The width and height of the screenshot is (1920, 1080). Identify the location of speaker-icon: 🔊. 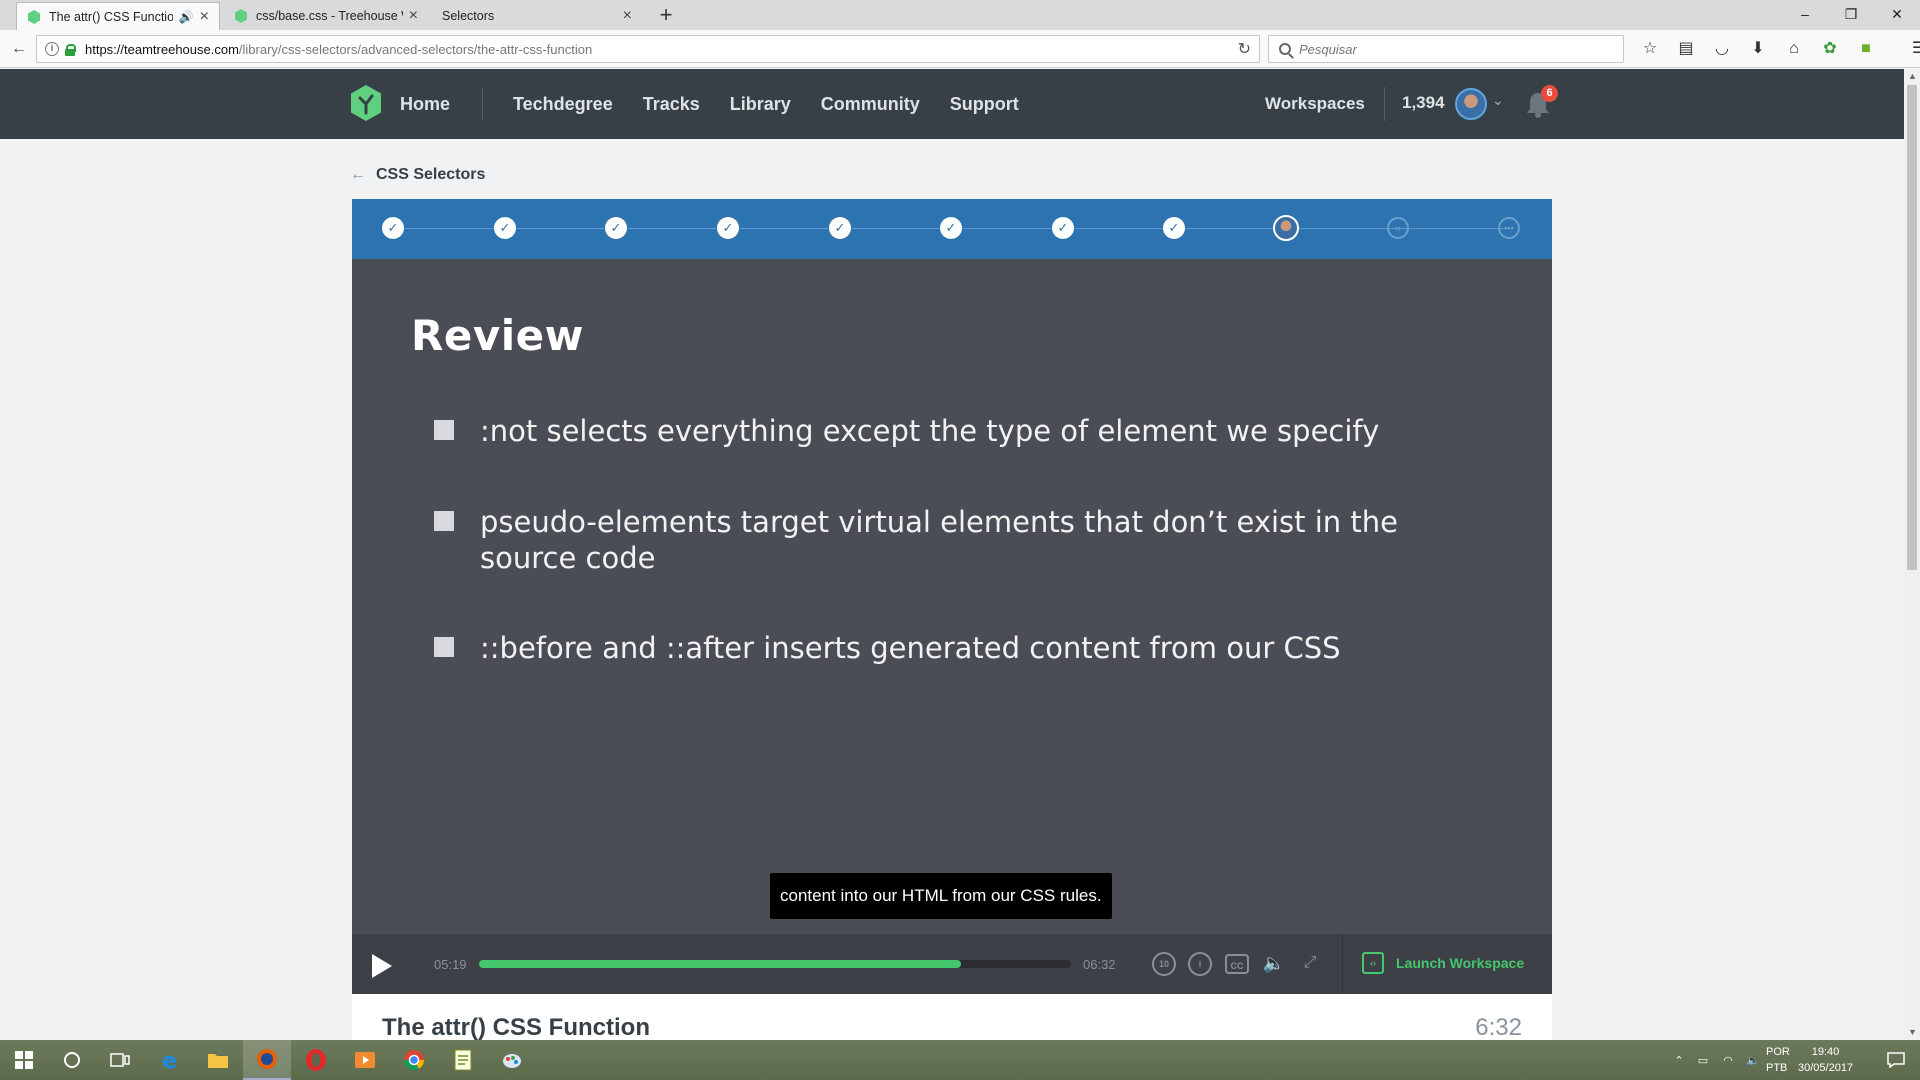
(186, 17).